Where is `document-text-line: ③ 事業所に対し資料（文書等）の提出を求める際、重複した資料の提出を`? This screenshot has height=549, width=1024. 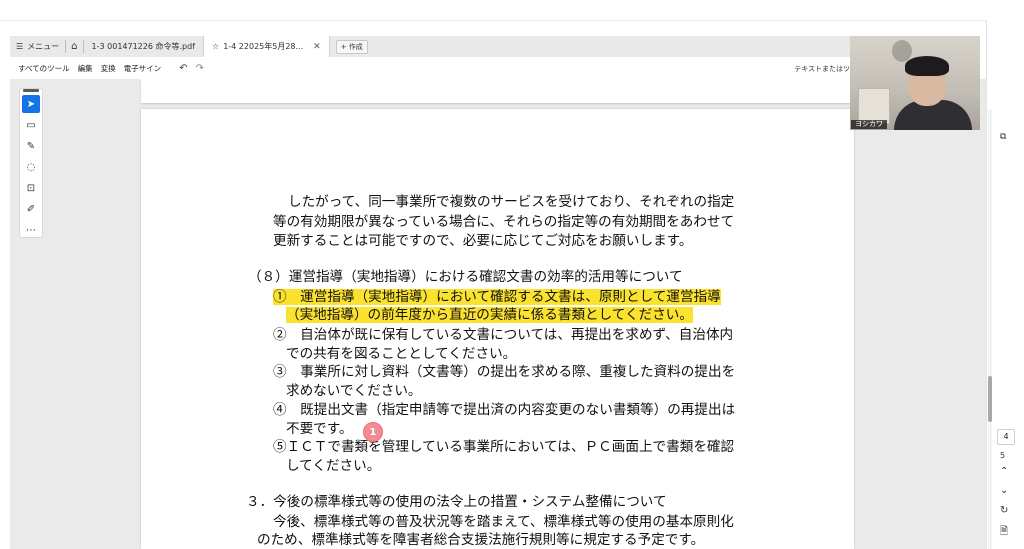 document-text-line: ③ 事業所に対し資料（文書等）の提出を求める際、重複した資料の提出を is located at coordinates (504, 372).